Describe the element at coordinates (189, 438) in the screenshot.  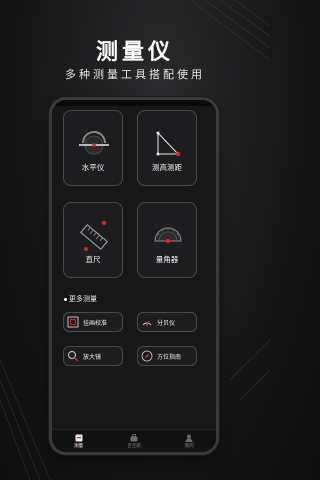
I see `profile-tab-icon` at that location.